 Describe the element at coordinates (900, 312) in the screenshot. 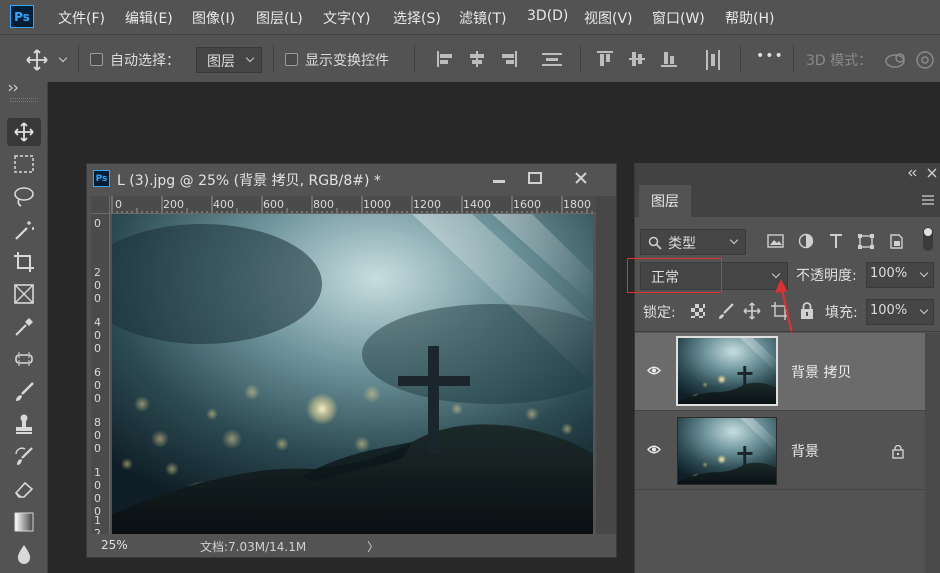

I see `fill-field: 100%` at that location.